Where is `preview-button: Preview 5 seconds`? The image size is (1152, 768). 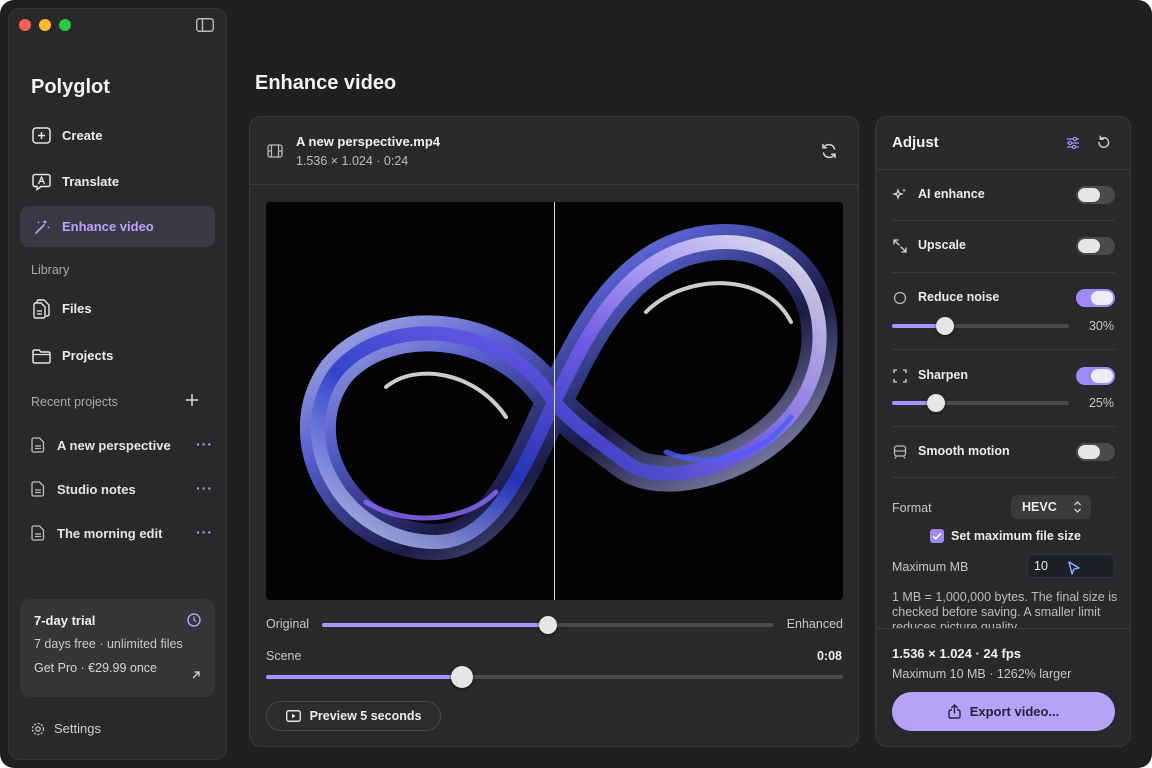 preview-button: Preview 5 seconds is located at coordinates (353, 716).